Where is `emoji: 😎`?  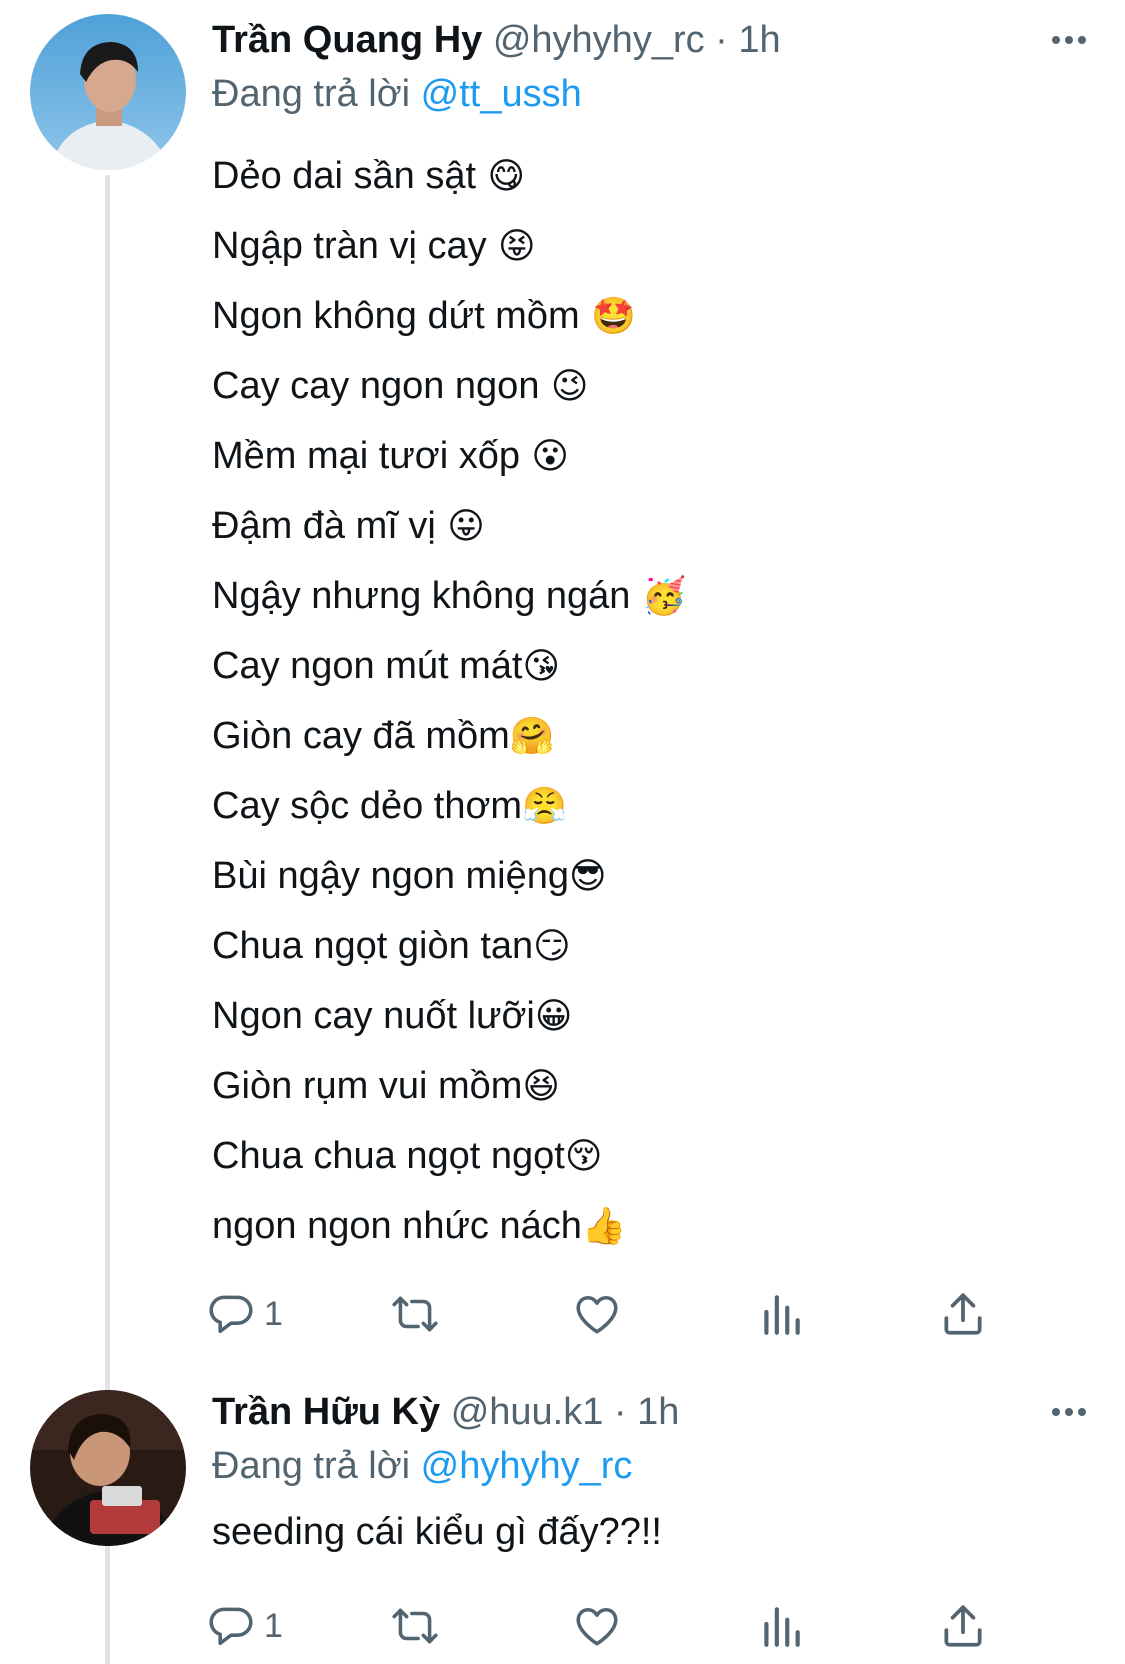
emoji: 😎 is located at coordinates (588, 876).